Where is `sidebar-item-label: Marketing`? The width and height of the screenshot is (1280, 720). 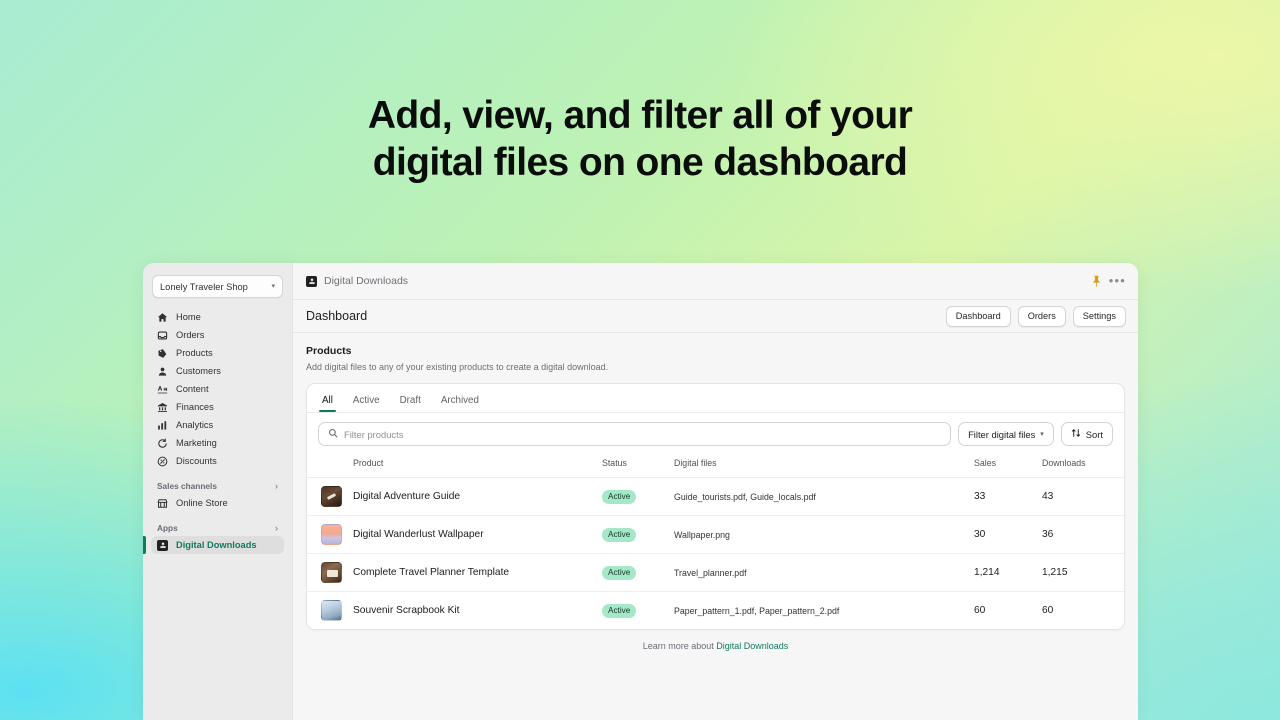
sidebar-item-label: Marketing is located at coordinates (196, 443).